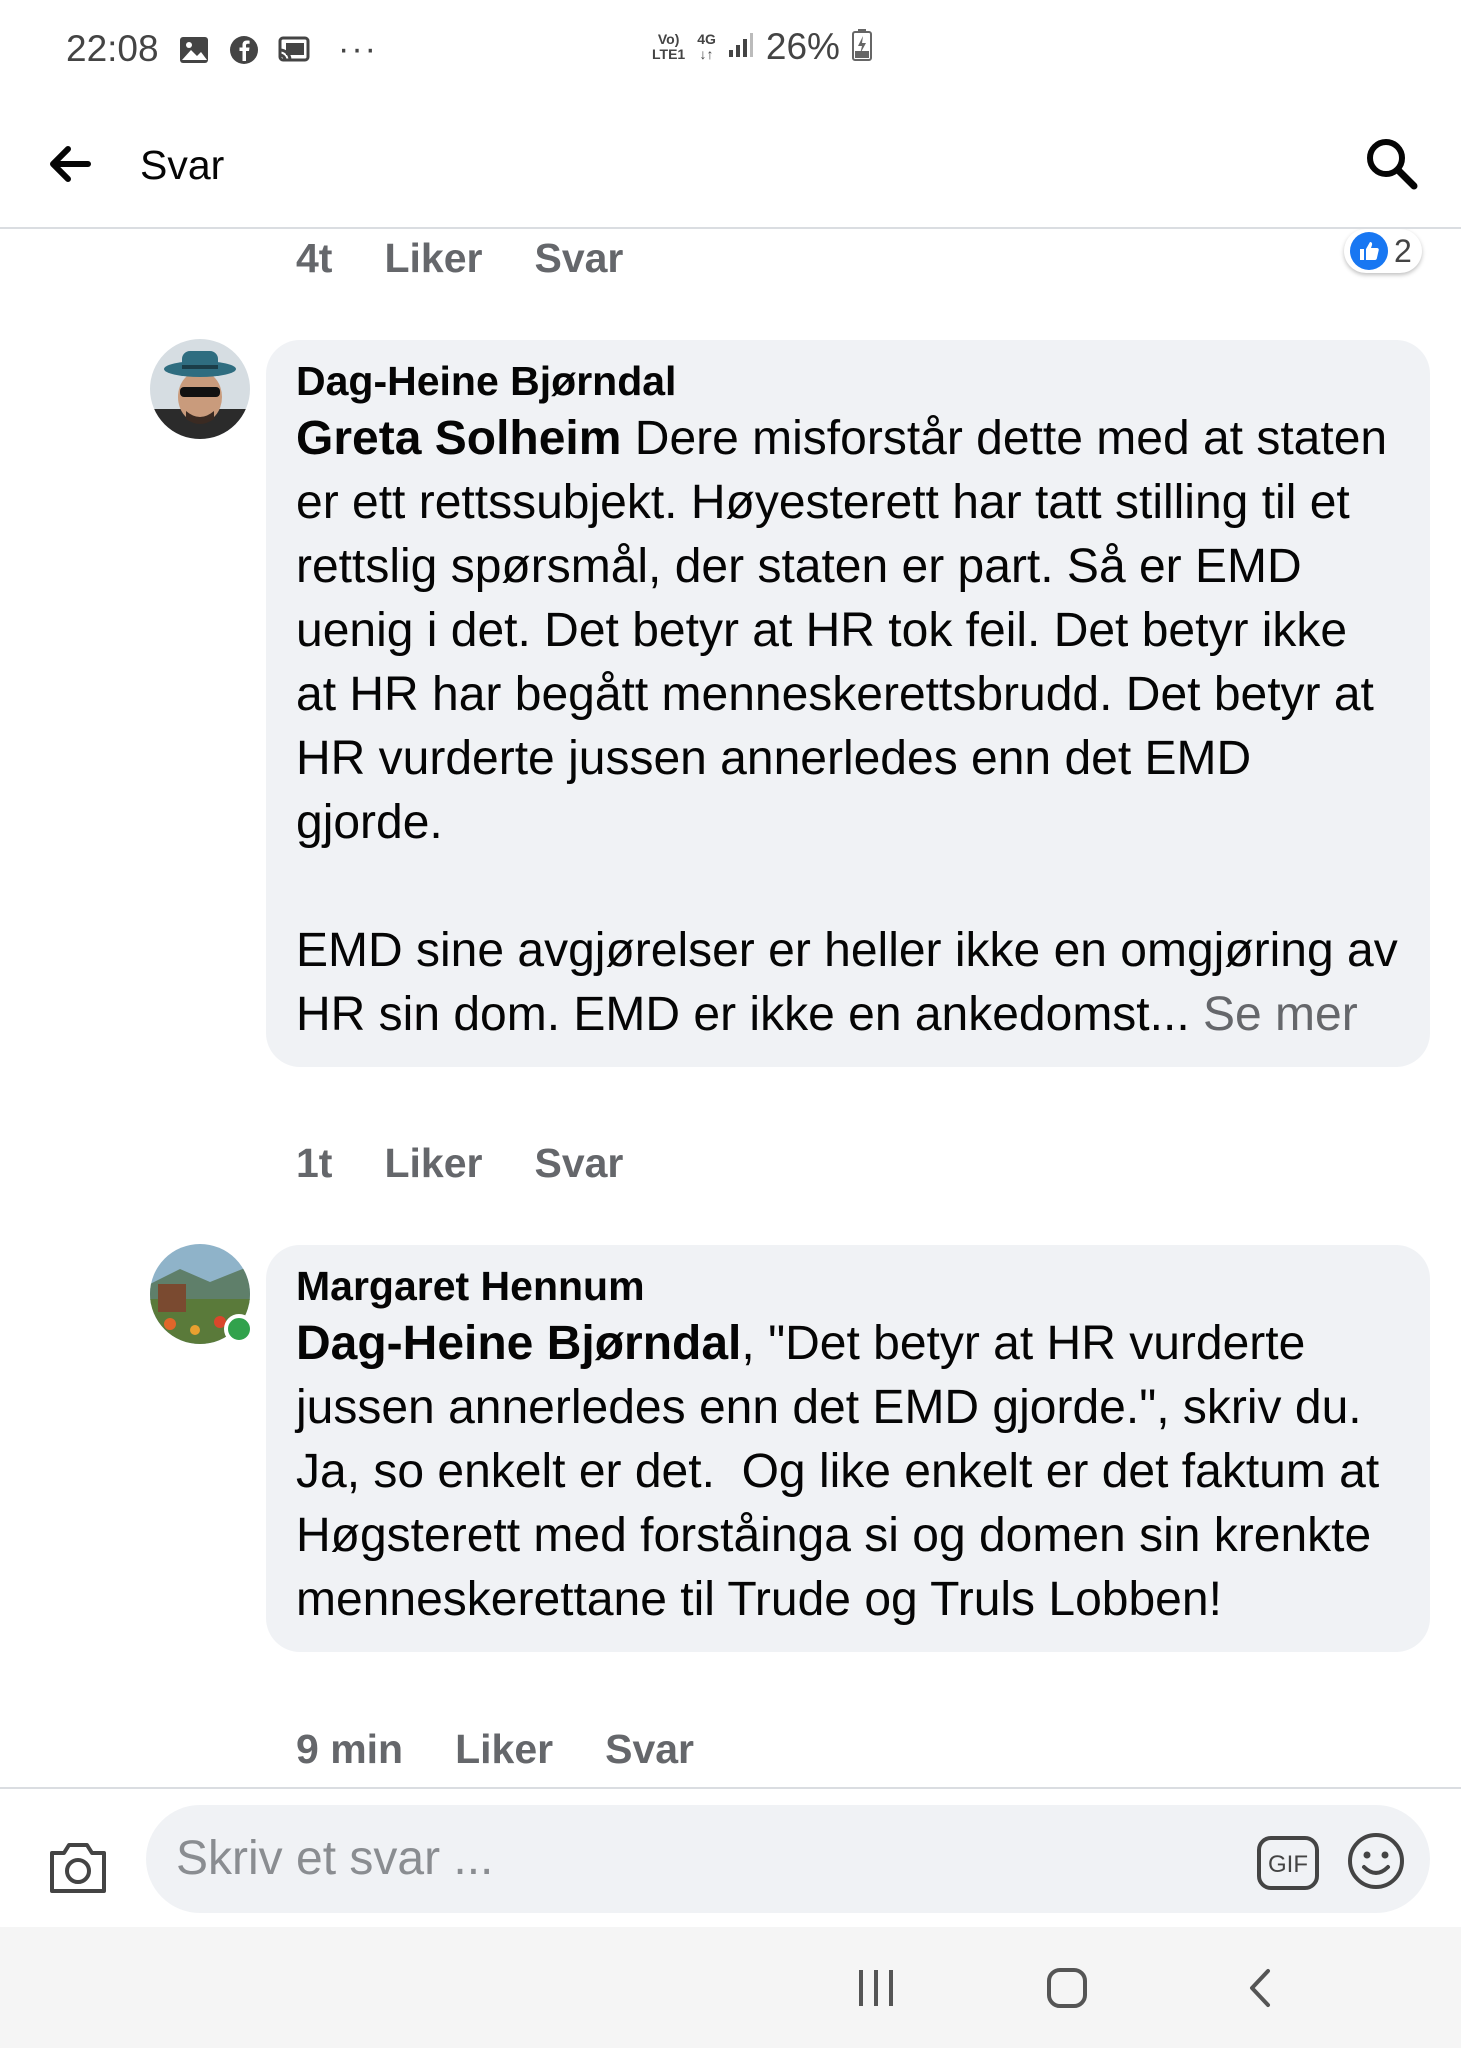  I want to click on comment-actions: 9 min Liker Svar, so click(521, 1749).